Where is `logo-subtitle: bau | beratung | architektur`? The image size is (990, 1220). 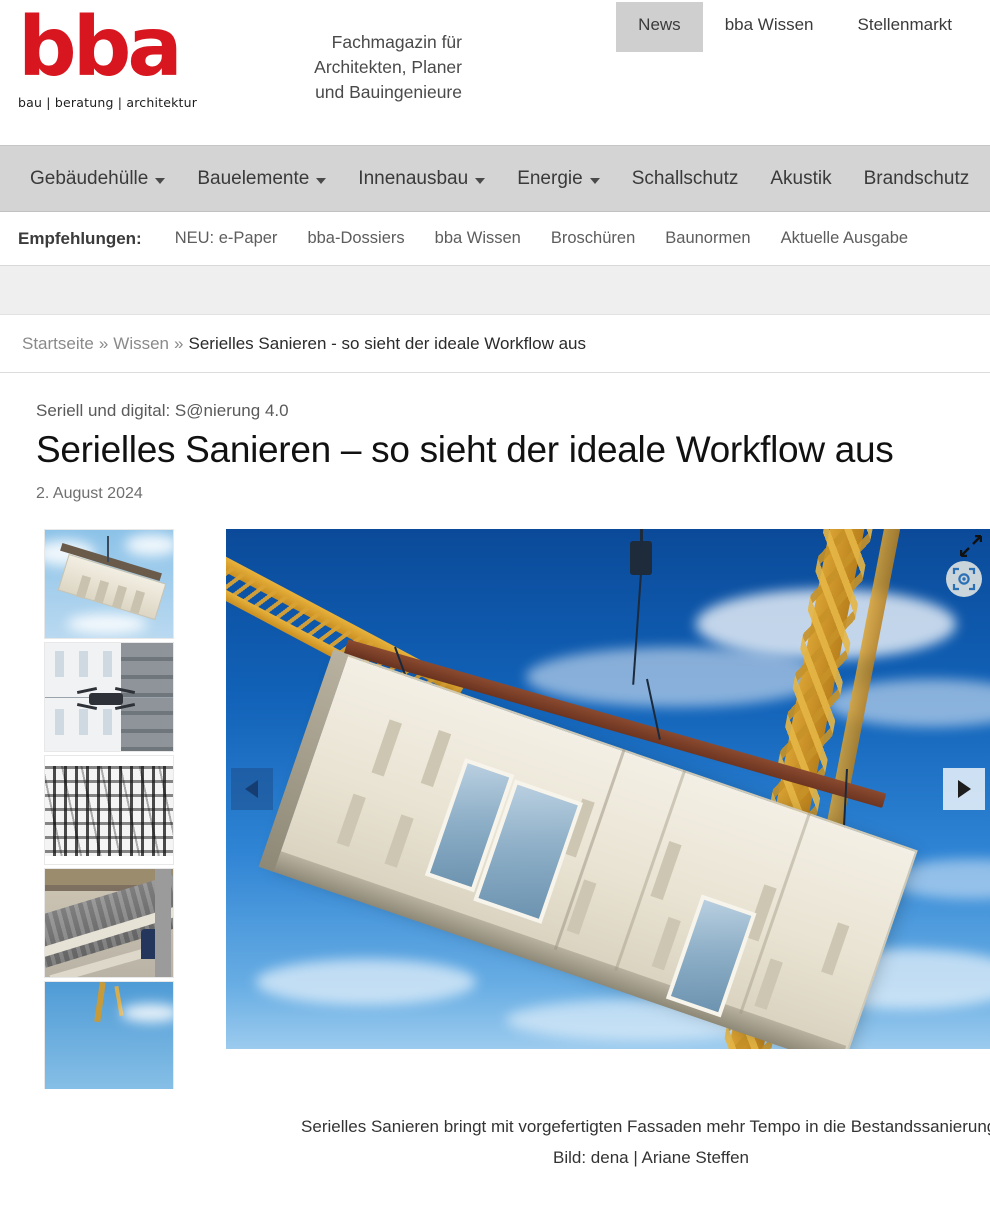 logo-subtitle: bau | beratung | architektur is located at coordinates (108, 102).